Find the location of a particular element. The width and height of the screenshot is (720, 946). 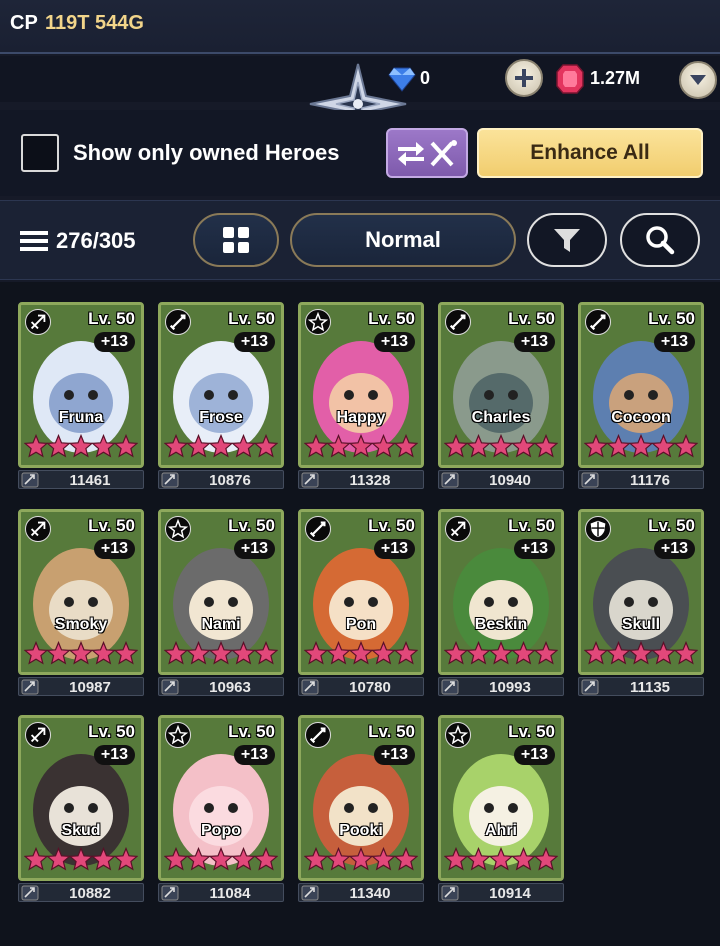

hero-card: Lv. 50 +13 Nami is located at coordinates (221, 592).